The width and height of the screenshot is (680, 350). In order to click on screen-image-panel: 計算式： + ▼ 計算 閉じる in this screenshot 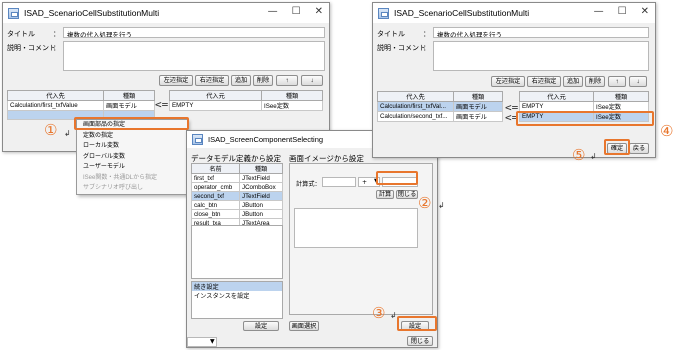, I will do `click(361, 239)`.